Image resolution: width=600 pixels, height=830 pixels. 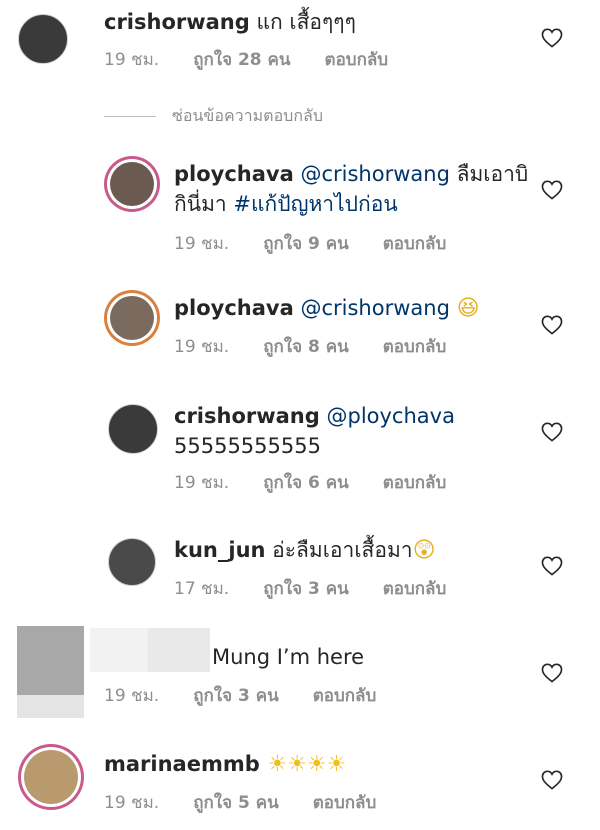 What do you see at coordinates (342, 550) in the screenshot?
I see `comment-body: อ่ะลืมเอาเสื้อมา` at bounding box center [342, 550].